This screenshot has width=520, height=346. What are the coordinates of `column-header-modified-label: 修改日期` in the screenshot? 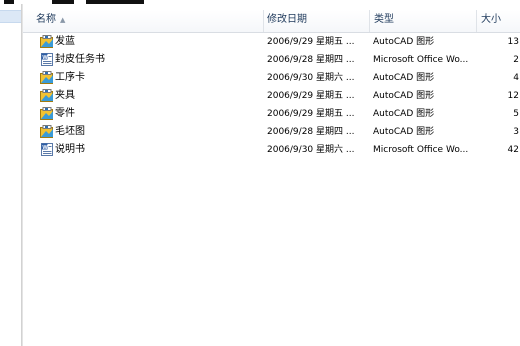 It's located at (287, 19).